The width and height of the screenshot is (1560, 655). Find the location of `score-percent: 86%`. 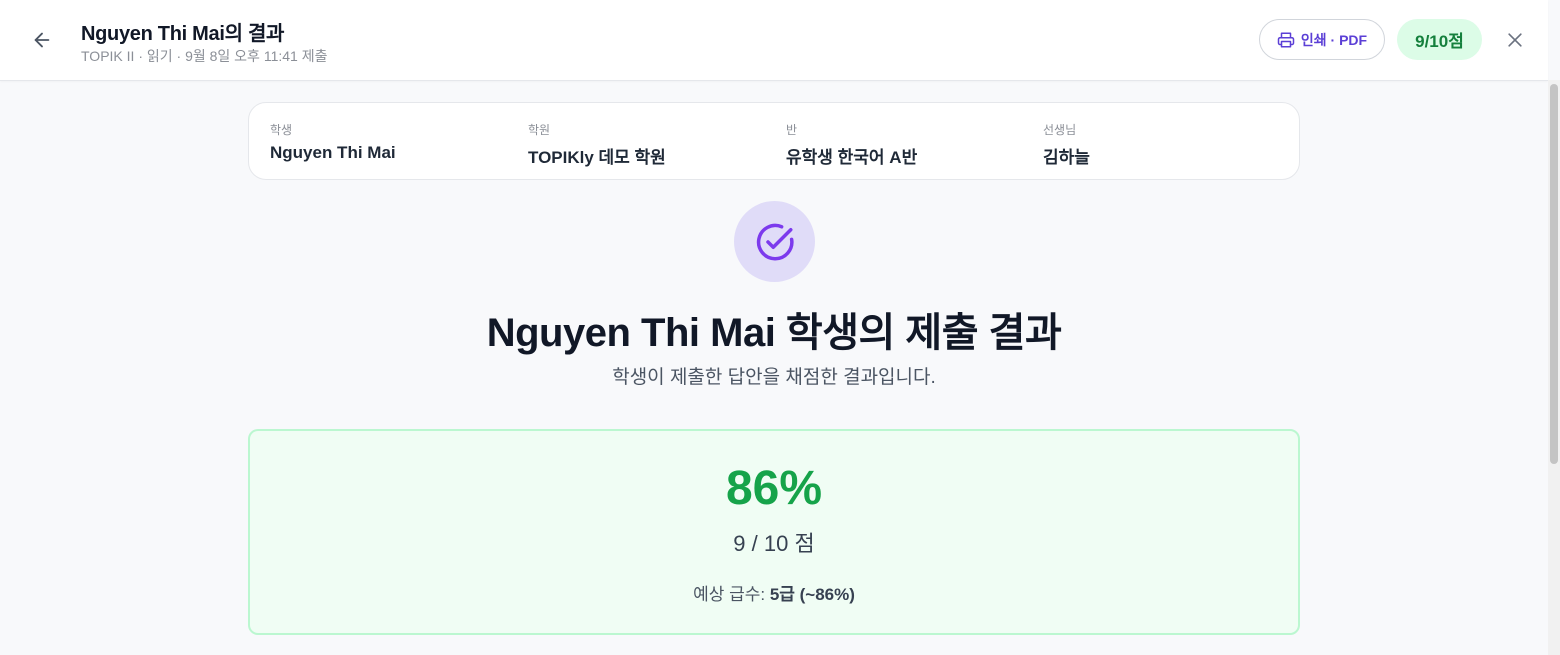

score-percent: 86% is located at coordinates (774, 488).